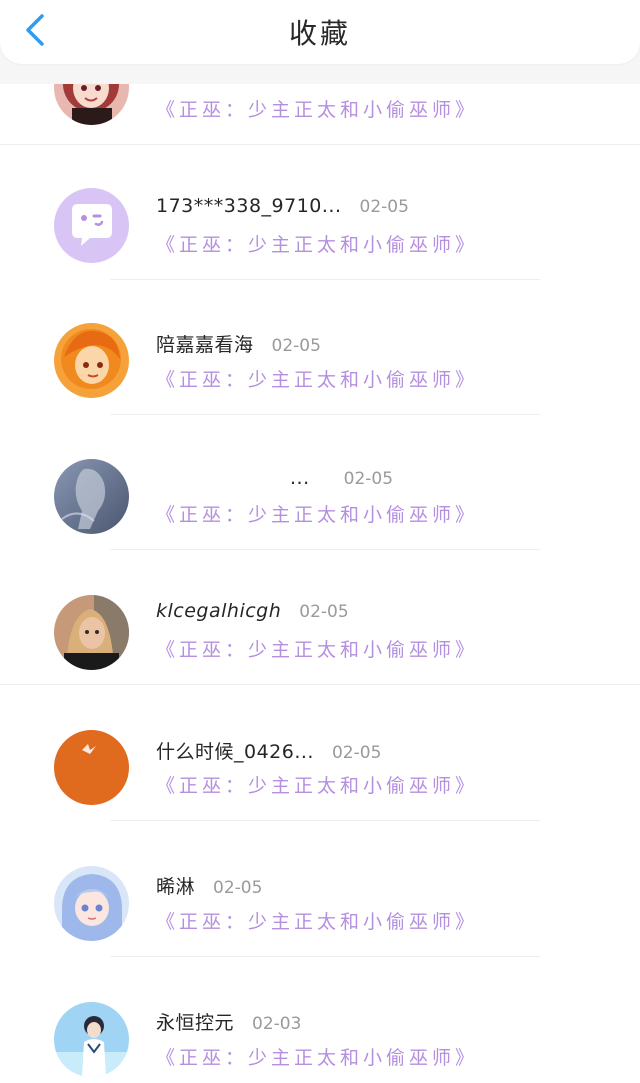  I want to click on user-name: 永恒控元, so click(195, 1023).